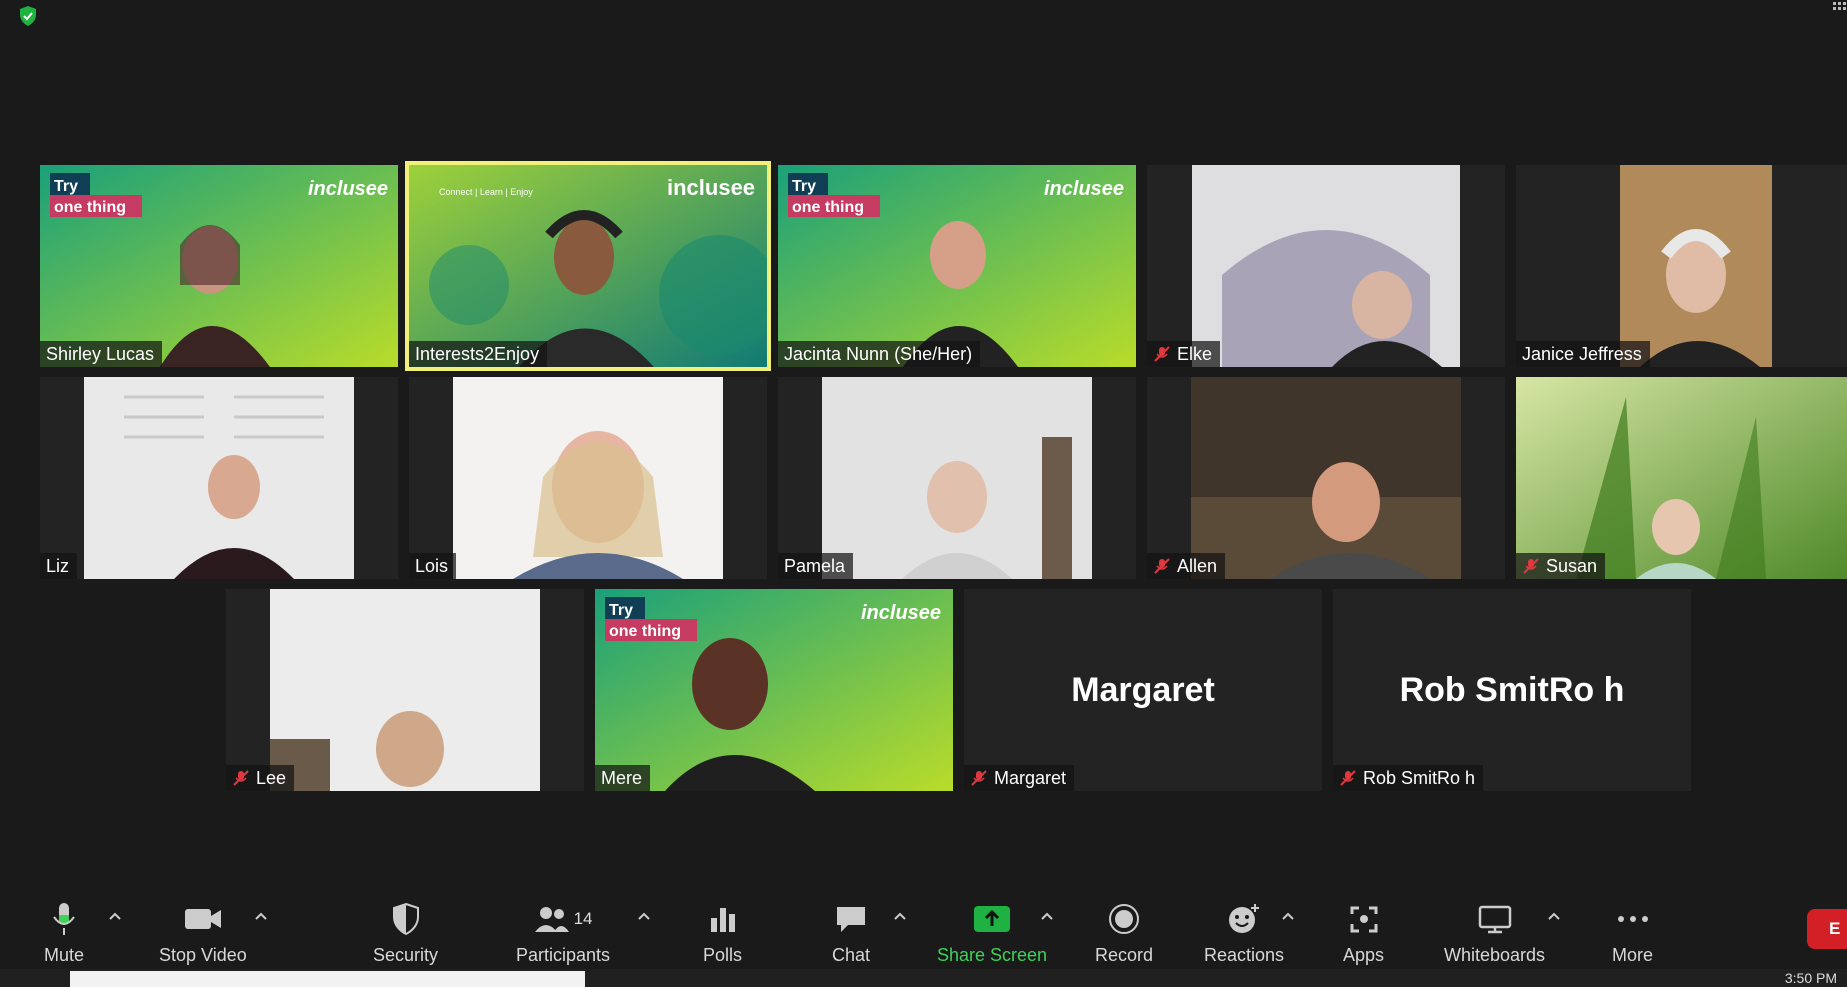  I want to click on participant-name: Lee, so click(260, 778).